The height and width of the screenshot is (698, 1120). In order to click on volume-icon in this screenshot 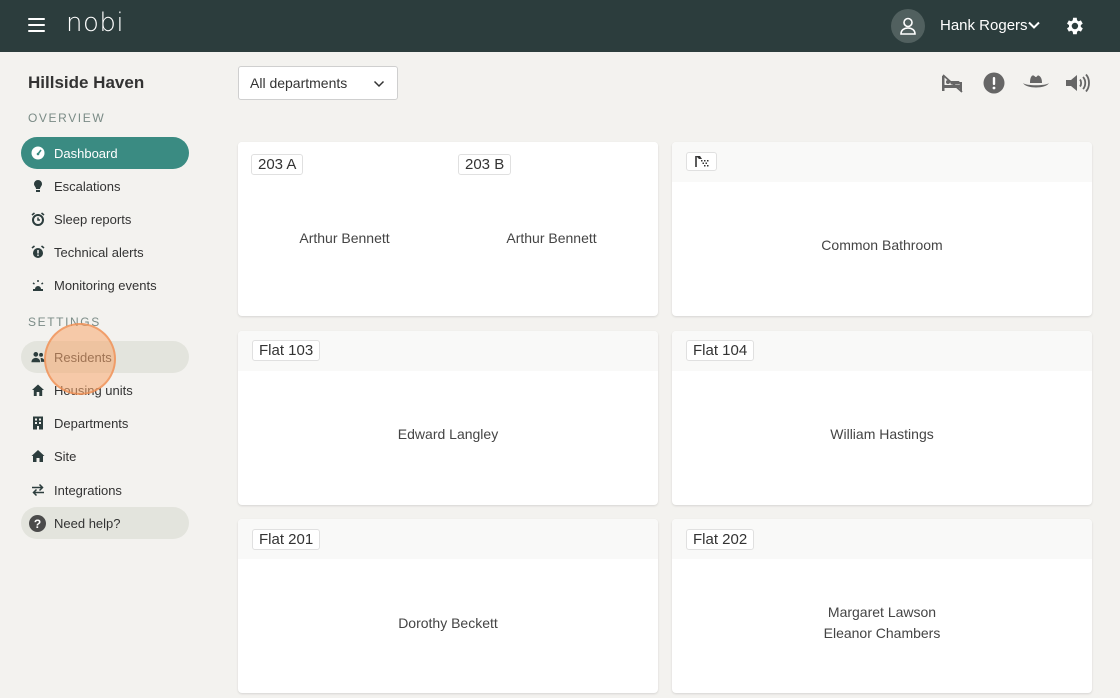, I will do `click(1078, 83)`.